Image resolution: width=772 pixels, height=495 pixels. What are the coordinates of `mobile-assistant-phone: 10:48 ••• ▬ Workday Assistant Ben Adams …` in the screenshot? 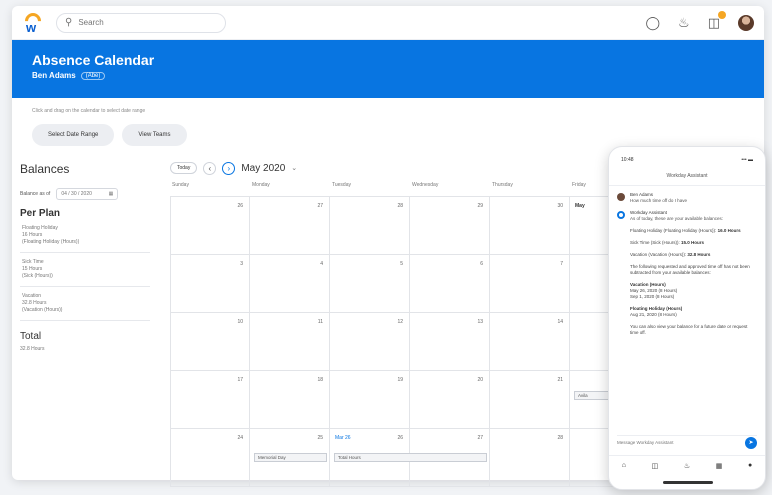 It's located at (687, 318).